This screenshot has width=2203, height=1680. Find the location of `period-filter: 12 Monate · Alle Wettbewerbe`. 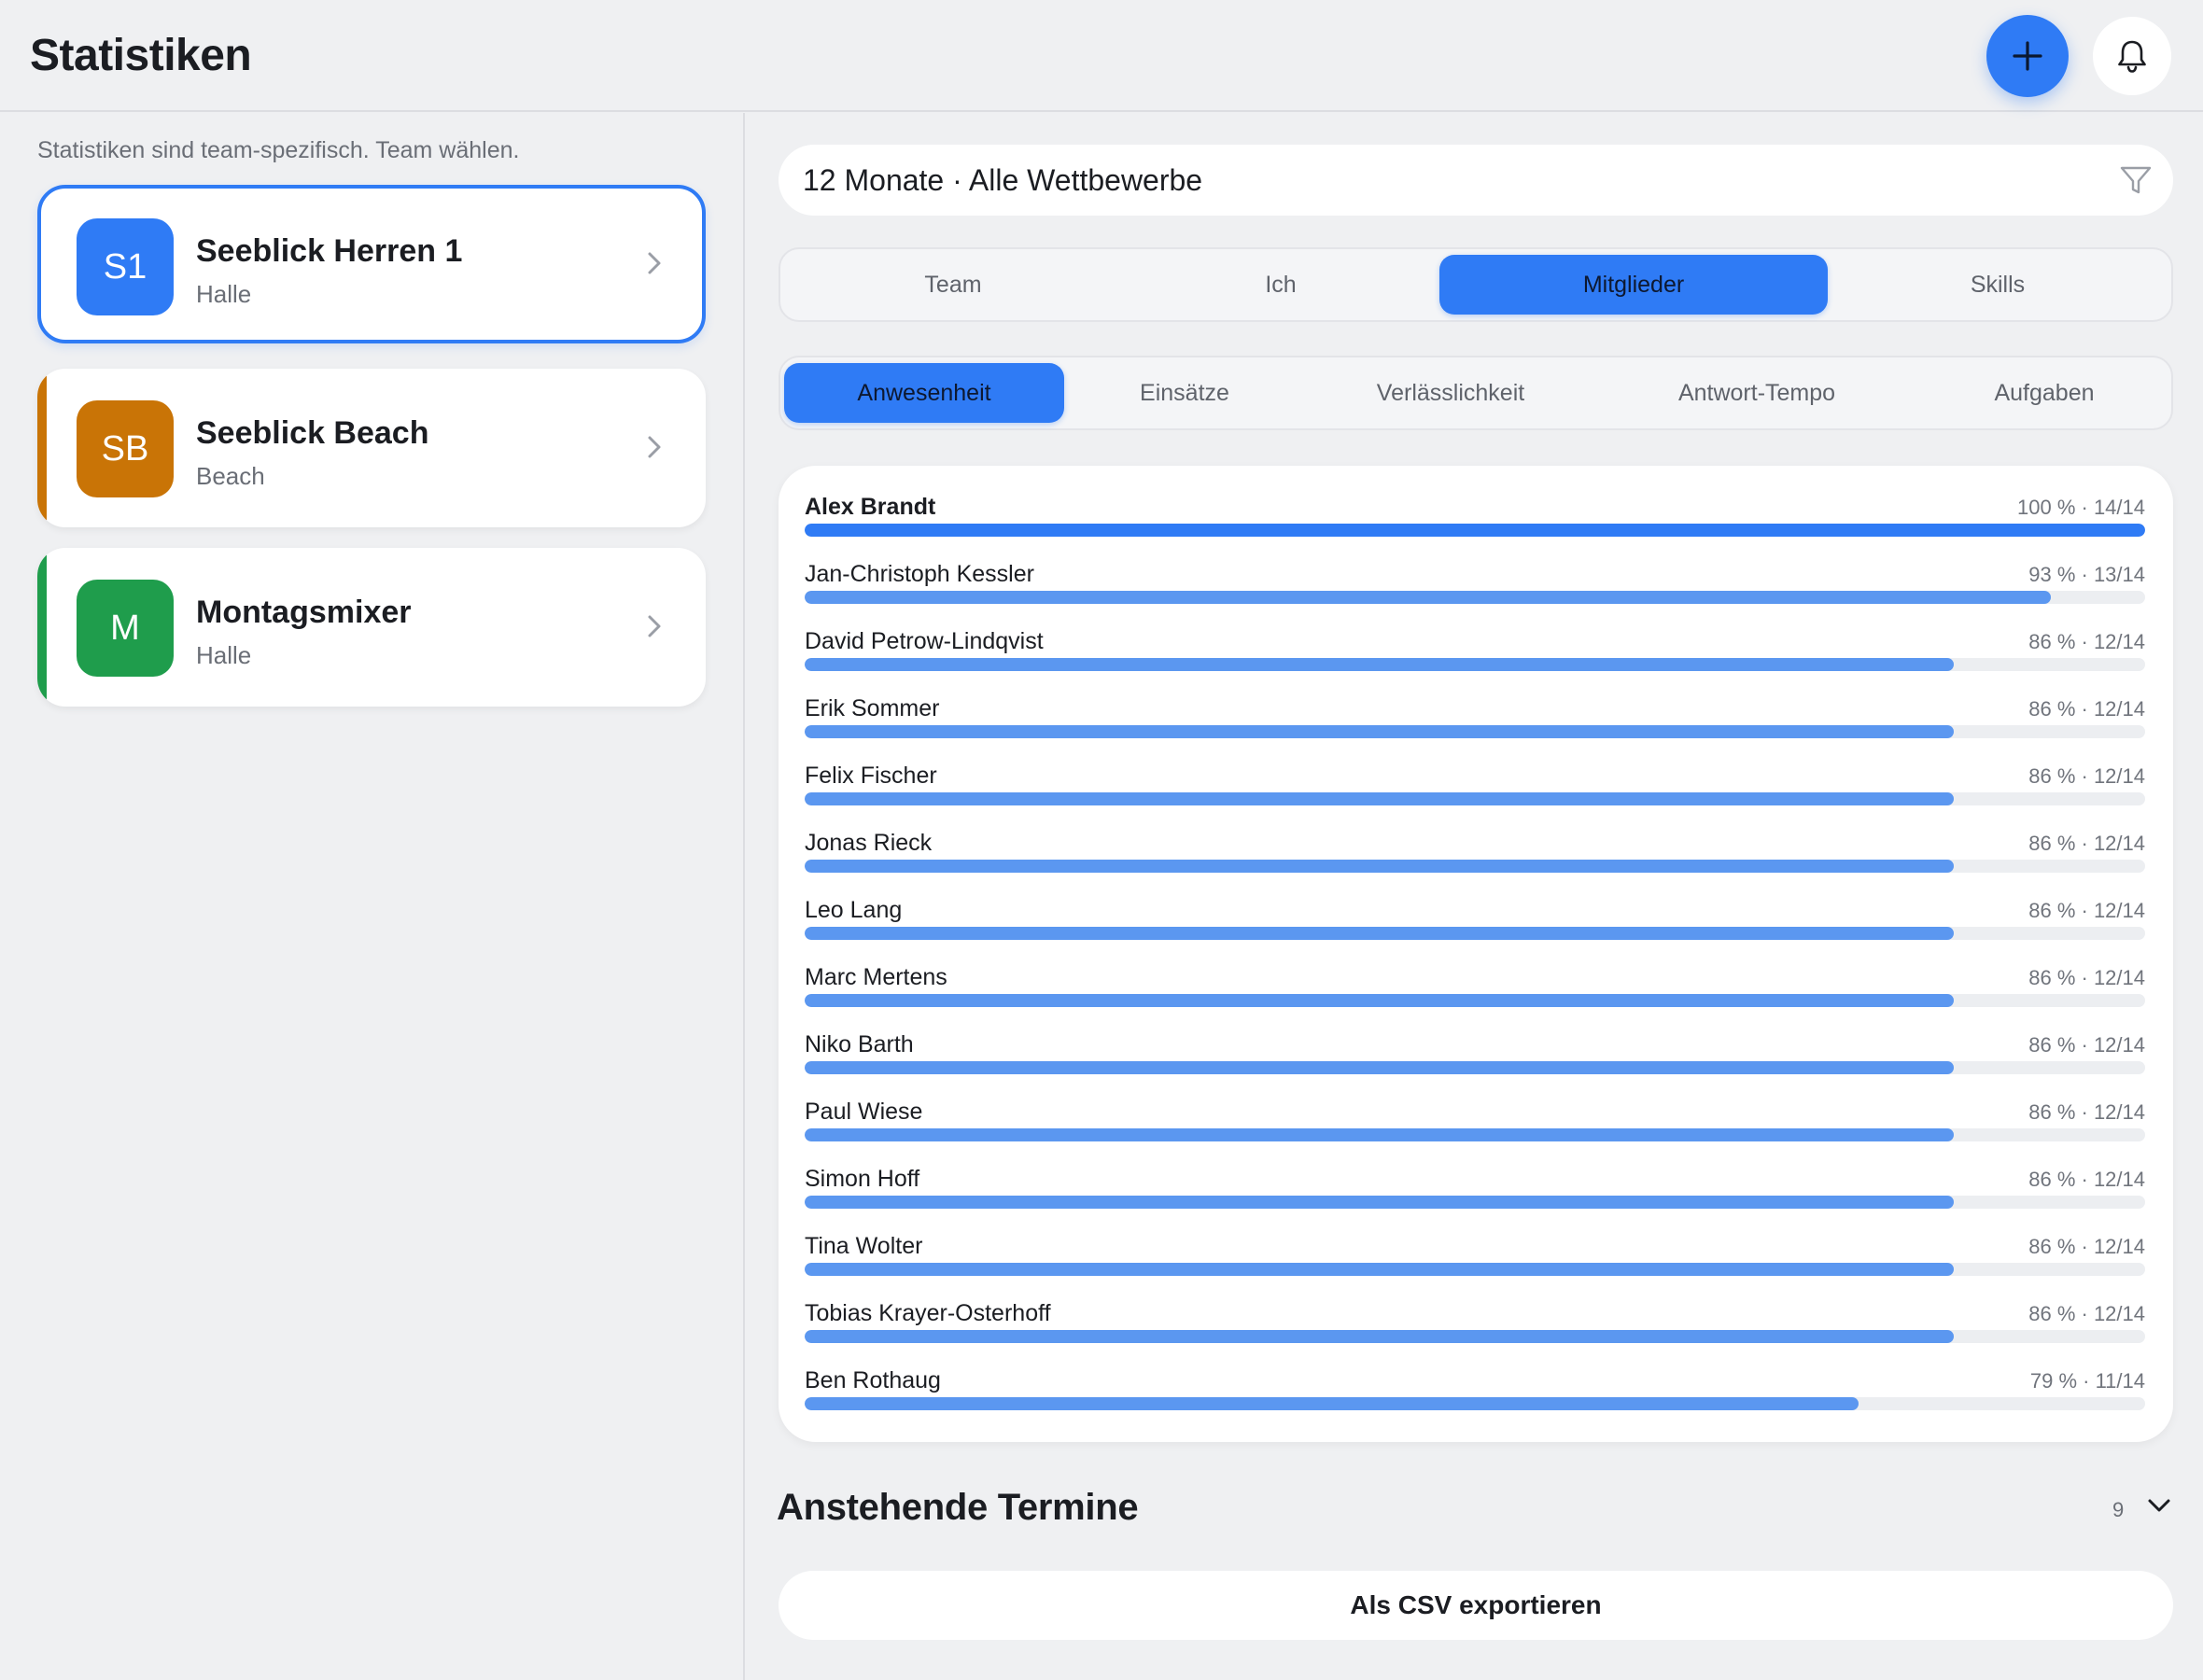

period-filter: 12 Monate · Alle Wettbewerbe is located at coordinates (1476, 180).